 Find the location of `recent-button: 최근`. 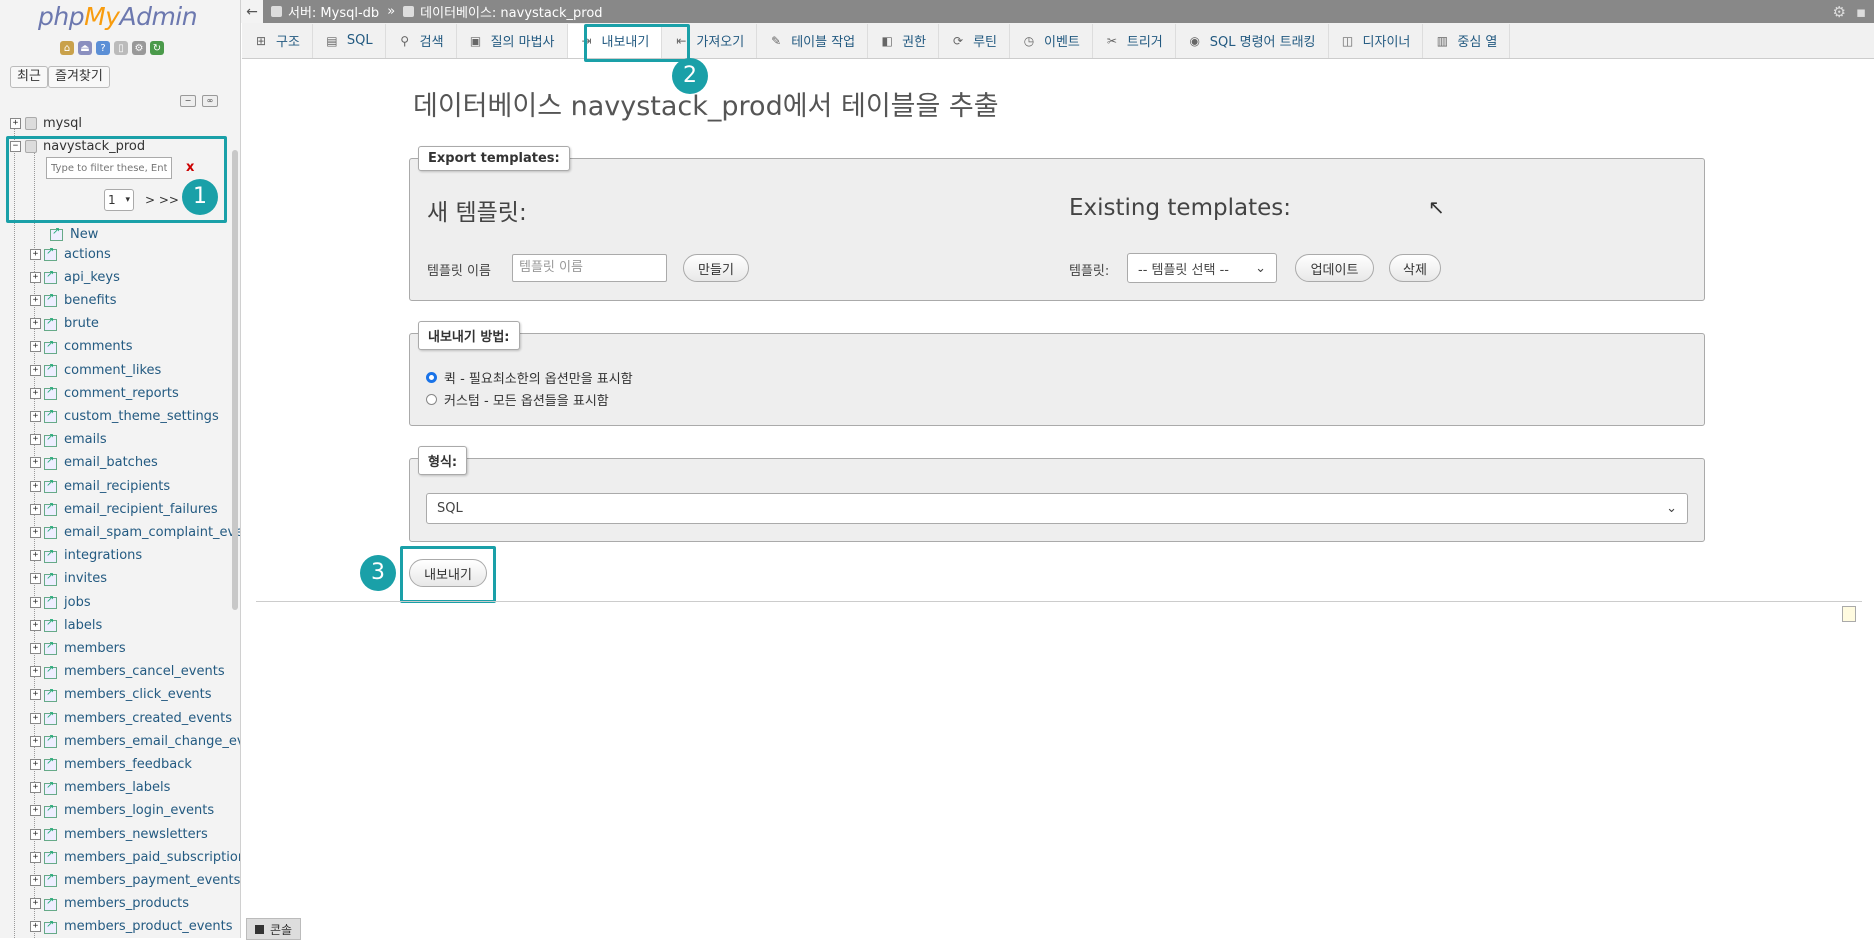

recent-button: 최근 is located at coordinates (29, 77).